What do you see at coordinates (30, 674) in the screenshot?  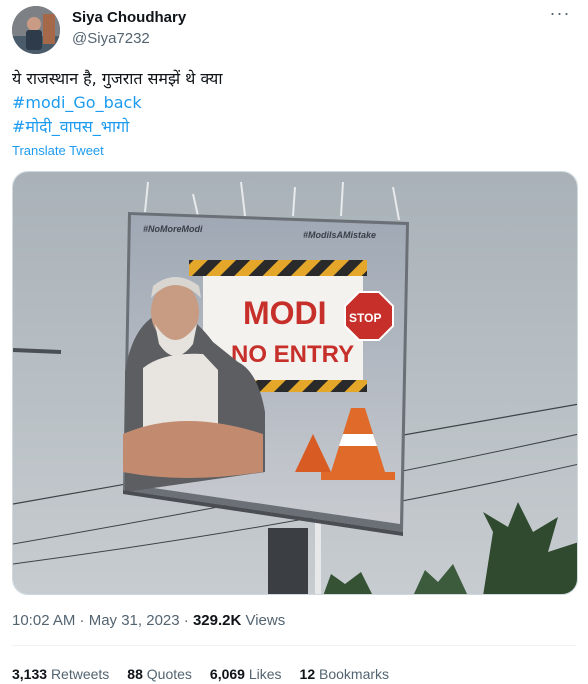 I see `retweets-count: 3,133` at bounding box center [30, 674].